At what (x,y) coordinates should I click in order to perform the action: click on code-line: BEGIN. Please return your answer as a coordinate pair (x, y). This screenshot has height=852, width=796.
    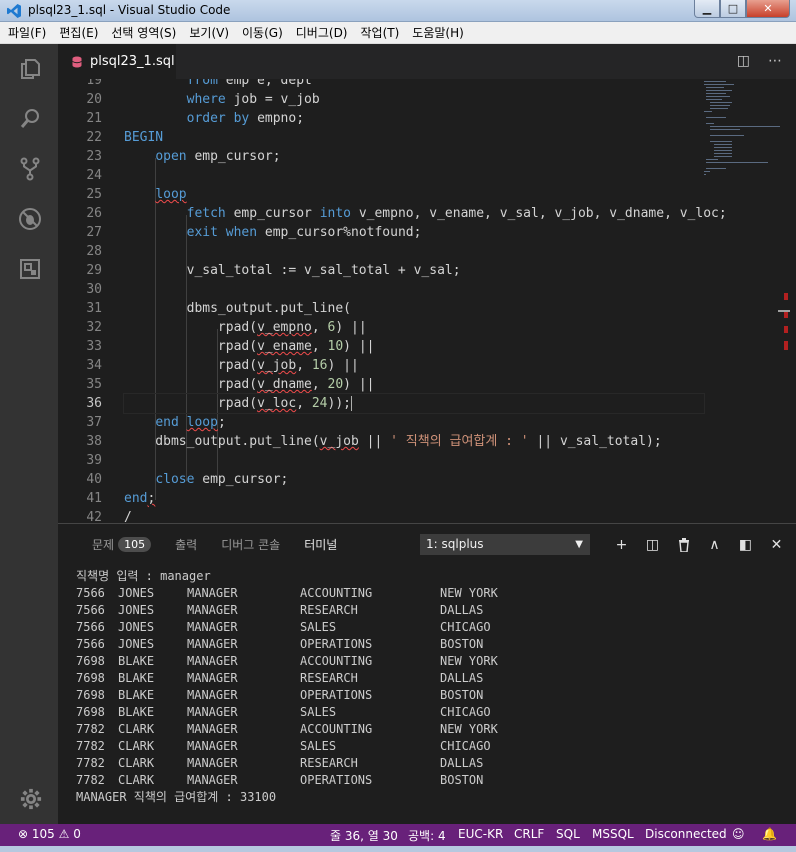
    Looking at the image, I should click on (144, 137).